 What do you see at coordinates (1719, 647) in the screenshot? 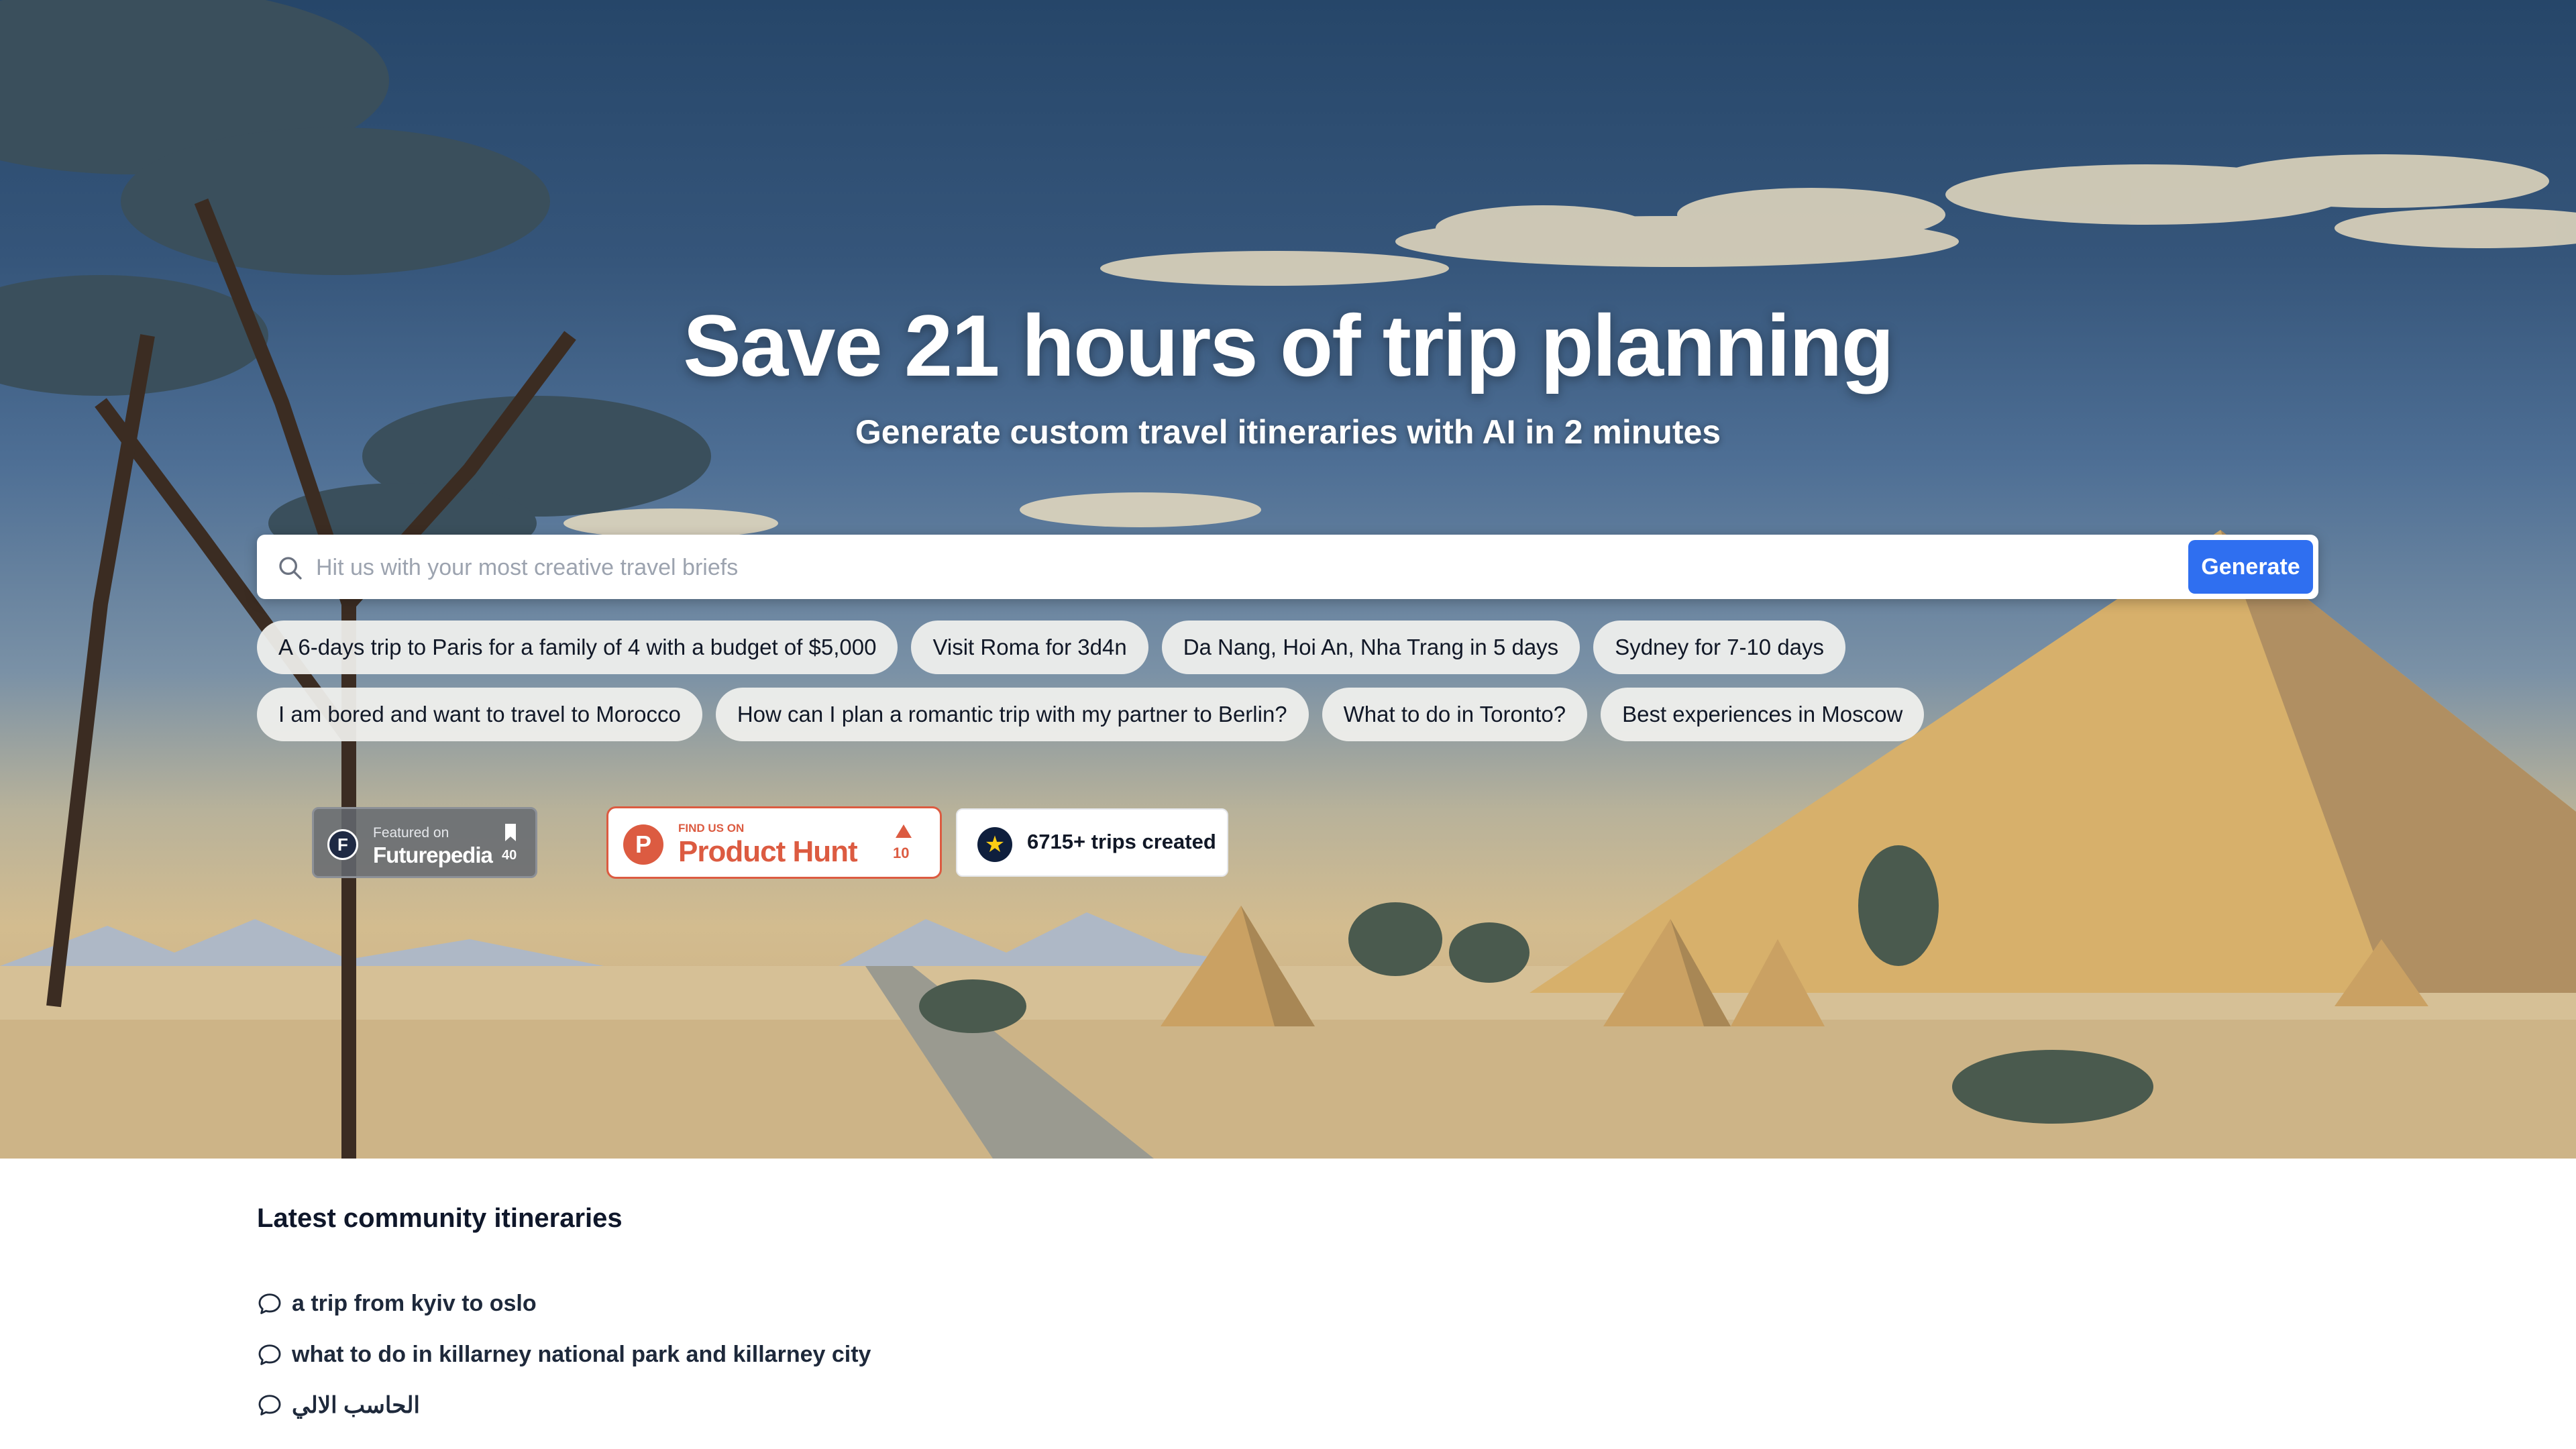
I see `suggestion-chip: Sydney for 7-10 days` at bounding box center [1719, 647].